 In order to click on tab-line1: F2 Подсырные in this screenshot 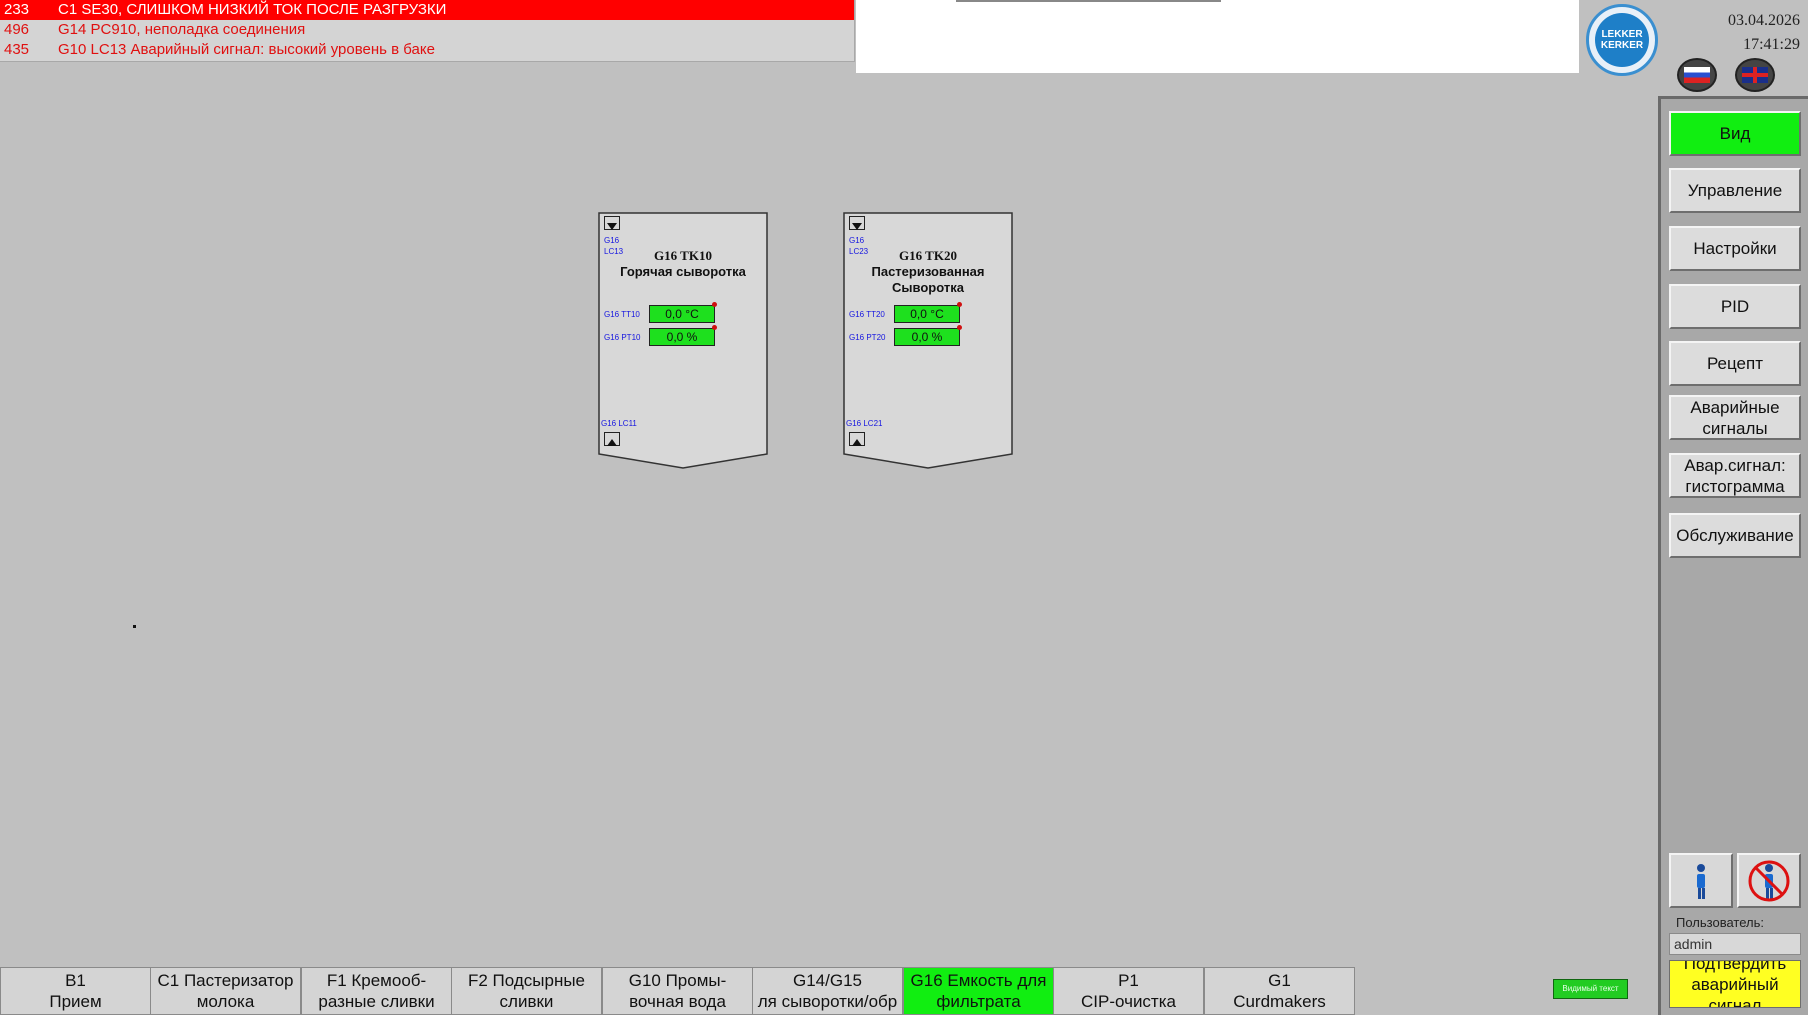, I will do `click(526, 980)`.